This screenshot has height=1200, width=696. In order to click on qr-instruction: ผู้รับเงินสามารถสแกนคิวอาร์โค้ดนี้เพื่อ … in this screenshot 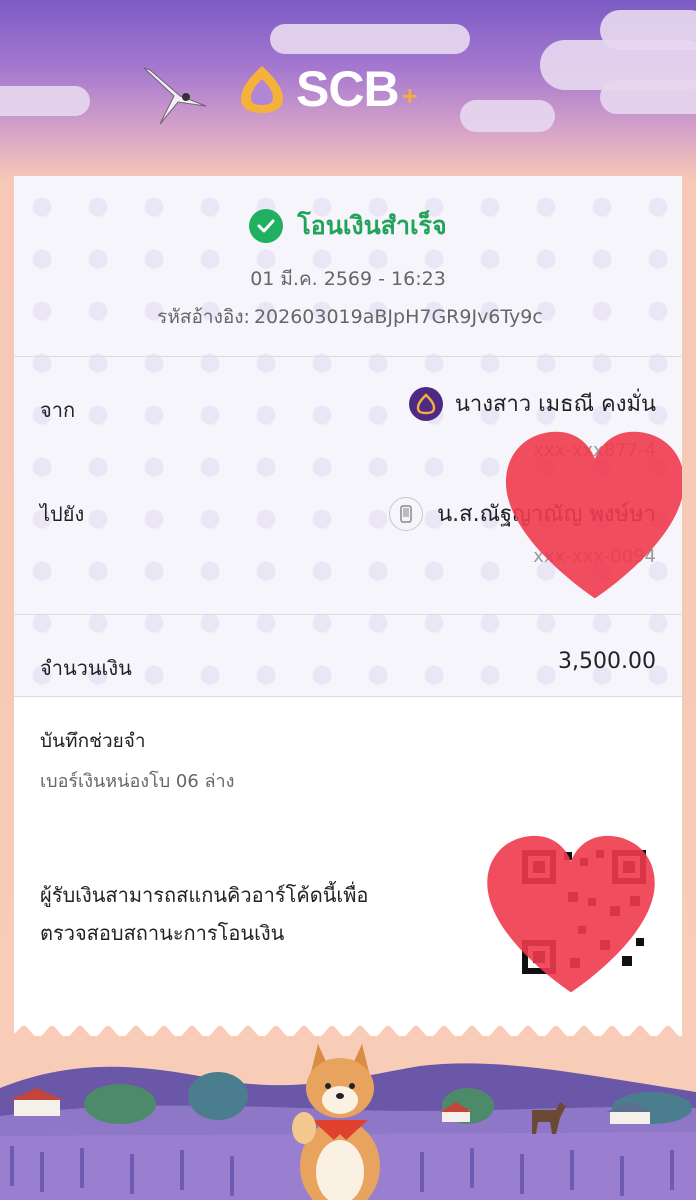, I will do `click(240, 914)`.